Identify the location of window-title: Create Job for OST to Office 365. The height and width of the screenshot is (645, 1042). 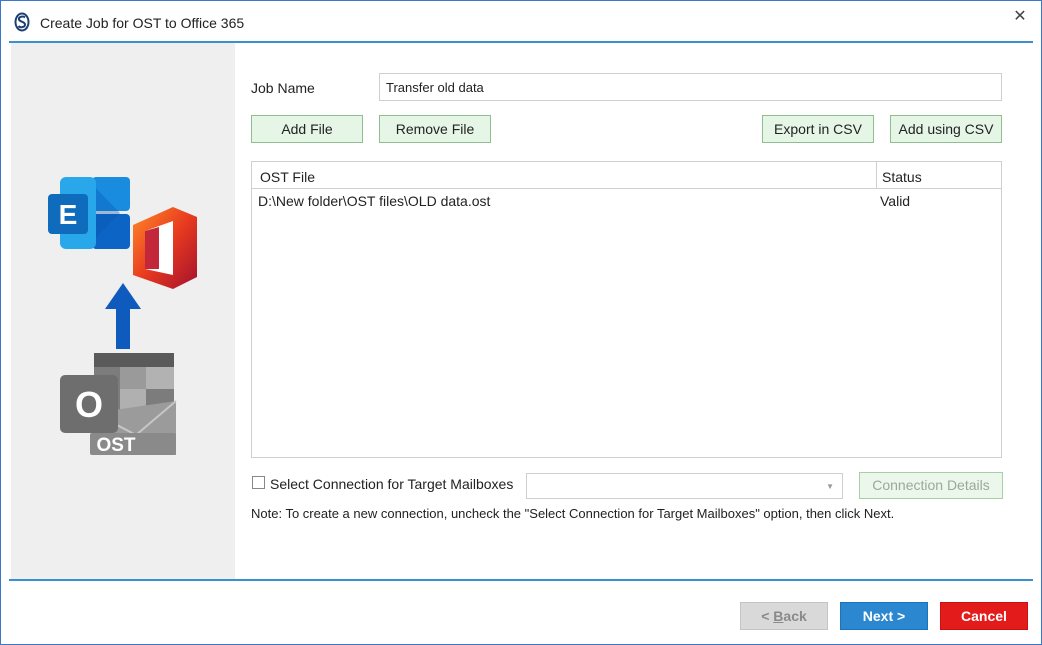
(142, 23).